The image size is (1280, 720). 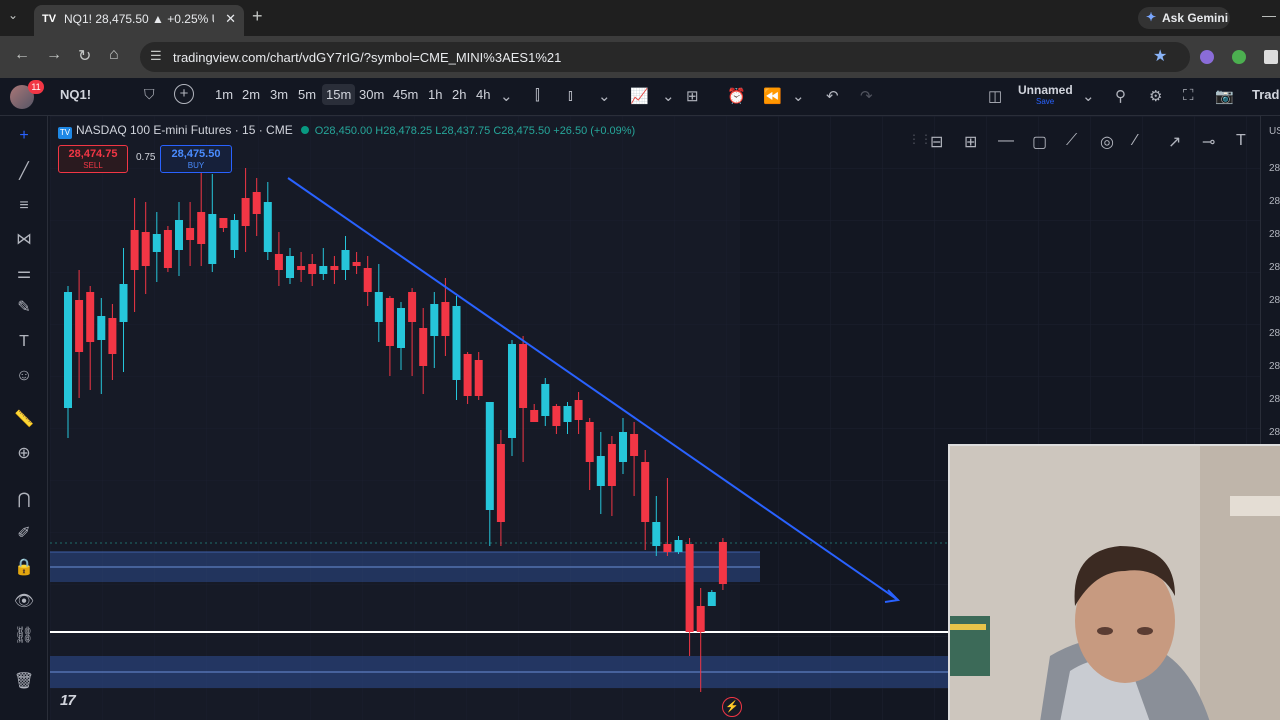 What do you see at coordinates (139, 20) in the screenshot?
I see `browser-tab: TV NQ1! 28,475.50 ▲ +0.25% Unn ✕` at bounding box center [139, 20].